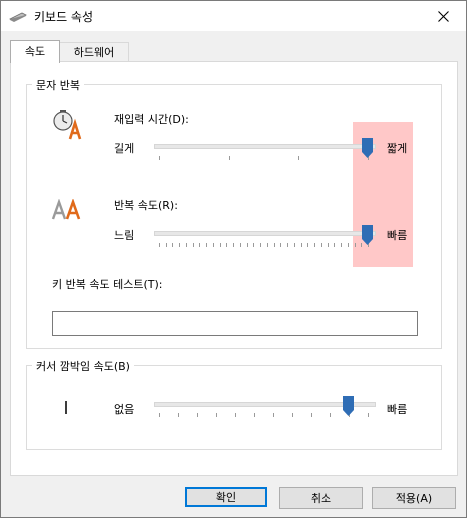 Image resolution: width=467 pixels, height=518 pixels. I want to click on repeat-test-label: 키 반복 속도 테스트(T):, so click(107, 284).